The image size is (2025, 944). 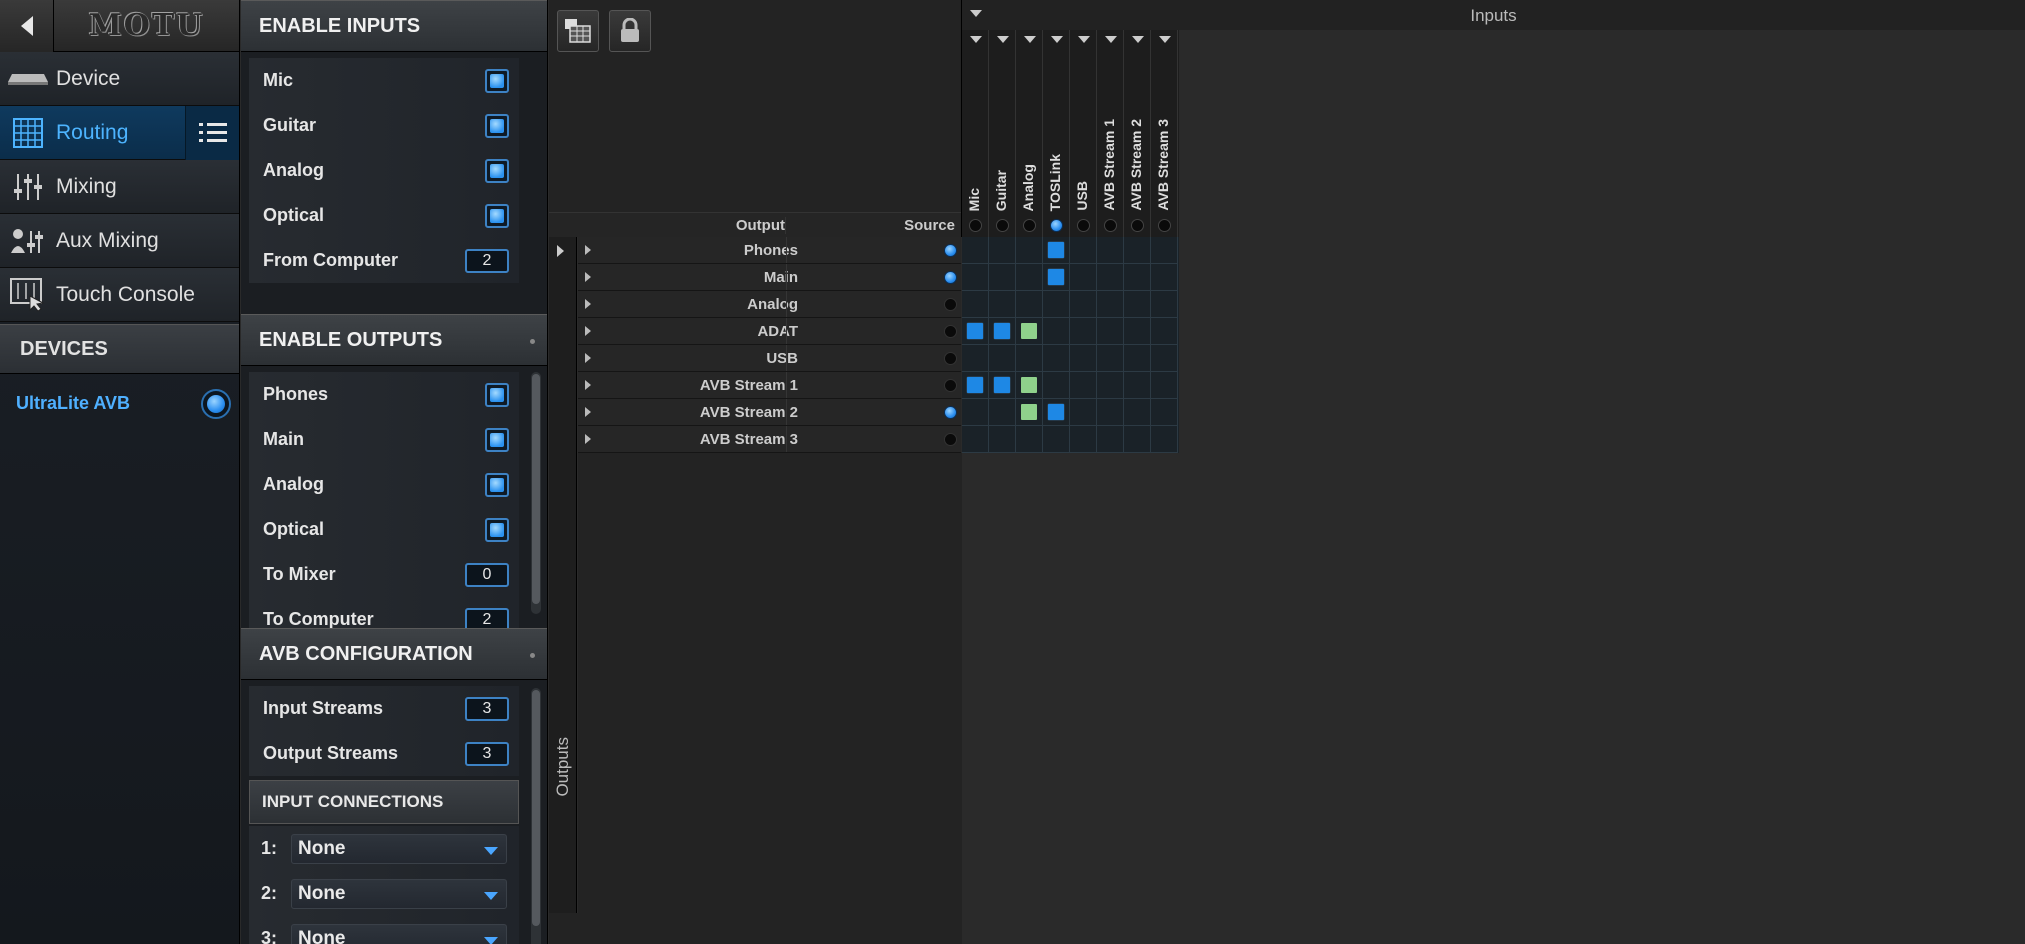 What do you see at coordinates (1137, 133) in the screenshot?
I see `input-column-avb-stream-2: AVB Stream 2` at bounding box center [1137, 133].